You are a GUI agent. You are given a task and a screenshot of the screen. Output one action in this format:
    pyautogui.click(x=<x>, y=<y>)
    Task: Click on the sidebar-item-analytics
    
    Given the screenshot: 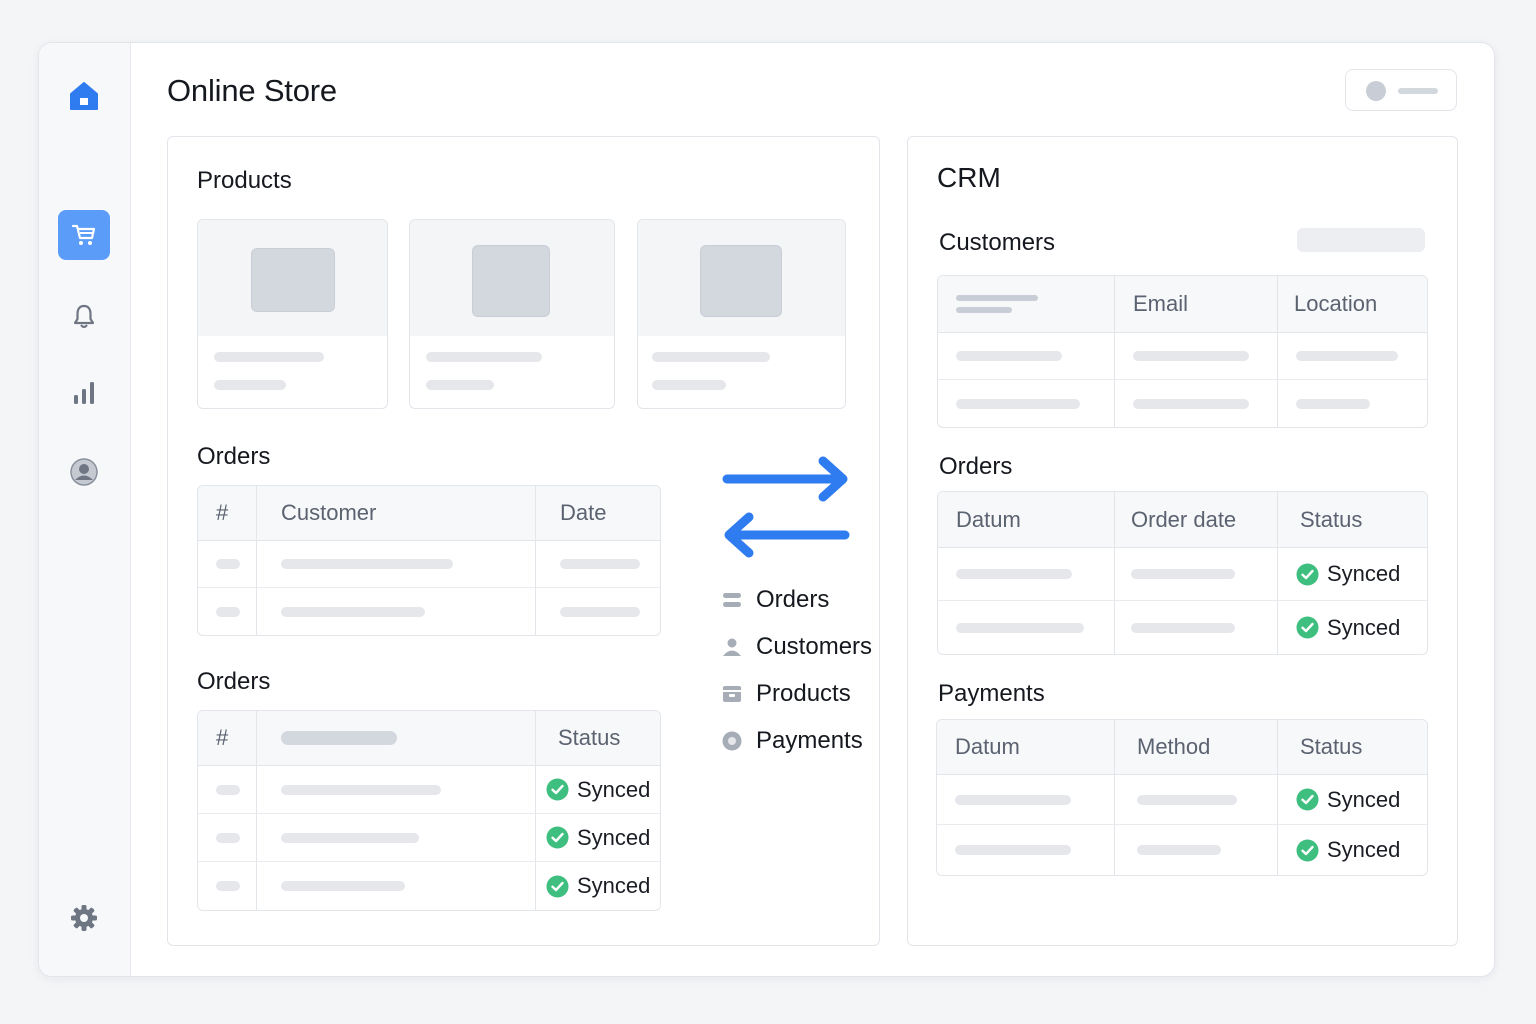 What is the action you would take?
    pyautogui.click(x=84, y=393)
    